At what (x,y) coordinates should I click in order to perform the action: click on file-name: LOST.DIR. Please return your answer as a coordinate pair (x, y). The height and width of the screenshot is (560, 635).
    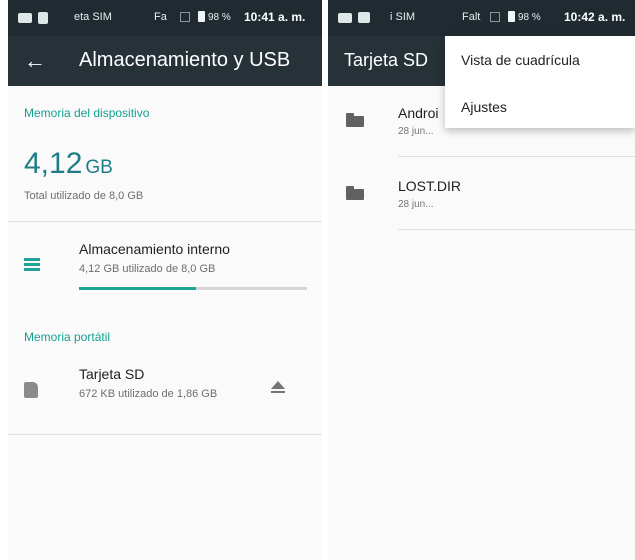
    Looking at the image, I should click on (430, 186).